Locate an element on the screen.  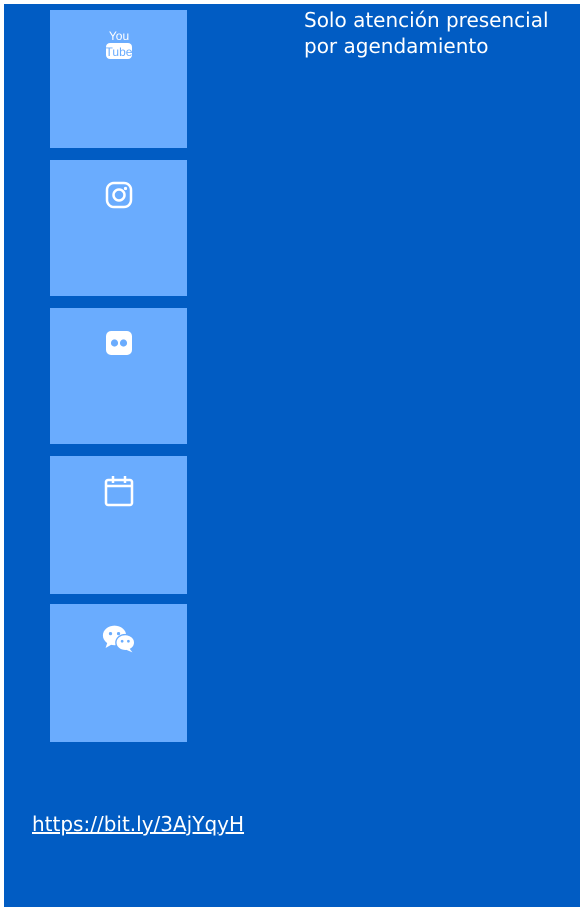
youtube-icon: You Tube is located at coordinates (119, 45).